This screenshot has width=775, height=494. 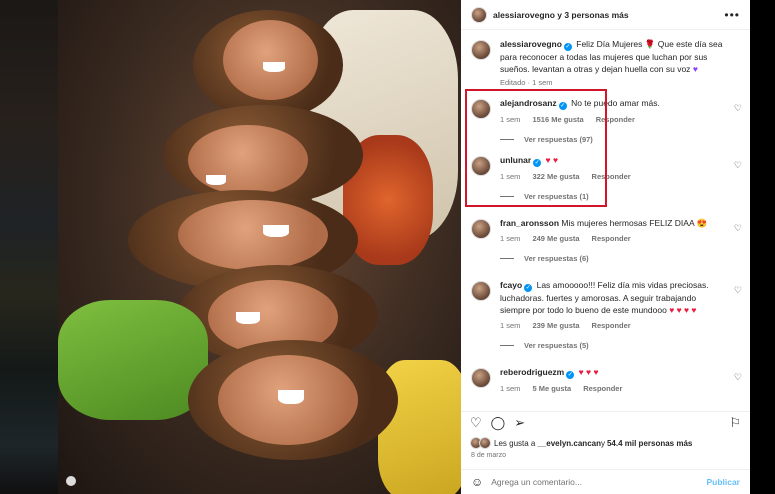 What do you see at coordinates (695, 69) in the screenshot?
I see `purple-heart-icon: ♥` at bounding box center [695, 69].